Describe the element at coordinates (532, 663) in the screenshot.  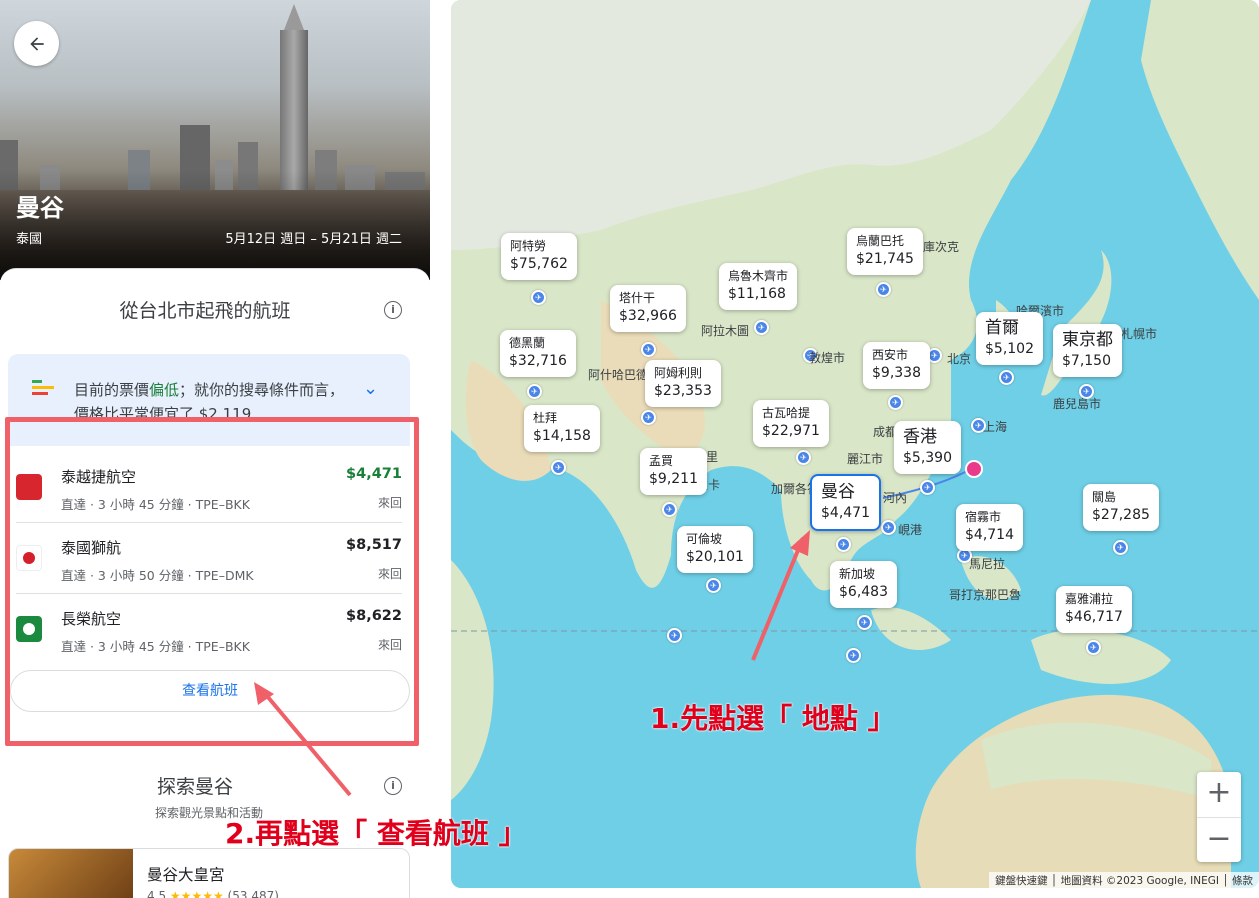
I see `annotation-arrows` at that location.